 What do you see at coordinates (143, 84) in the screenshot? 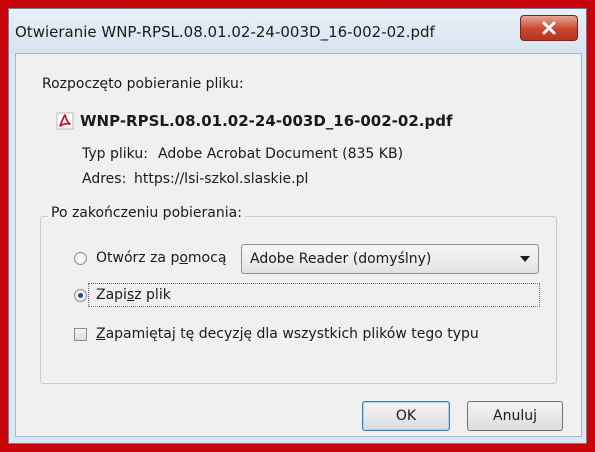
I see `download-intro: Rozpoczęto pobieranie pliku:` at bounding box center [143, 84].